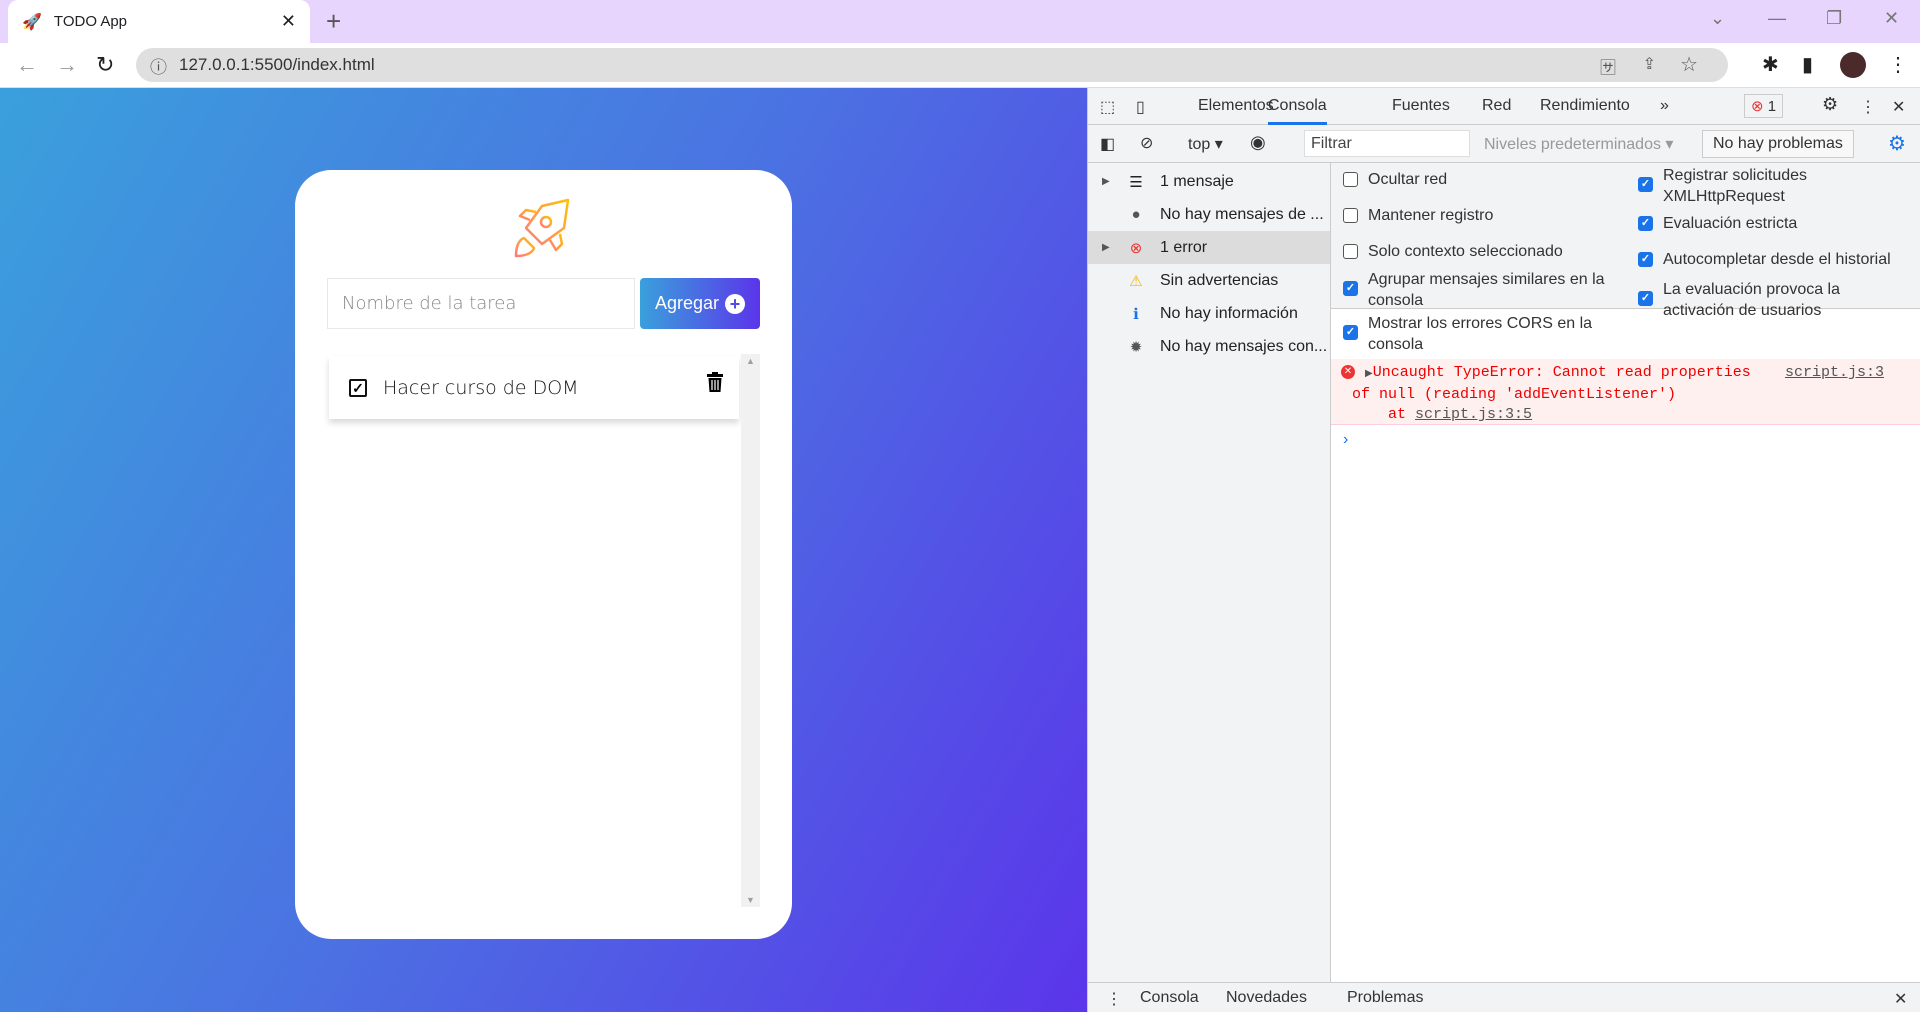  Describe the element at coordinates (735, 303) in the screenshot. I see `plus-circle-icon: +` at that location.